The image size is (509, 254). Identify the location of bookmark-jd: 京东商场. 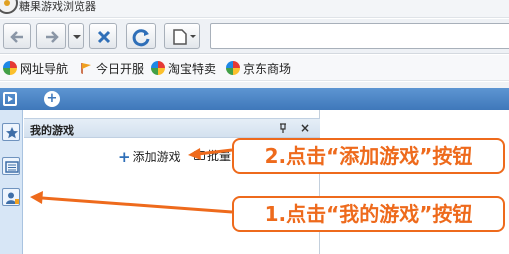
(258, 68).